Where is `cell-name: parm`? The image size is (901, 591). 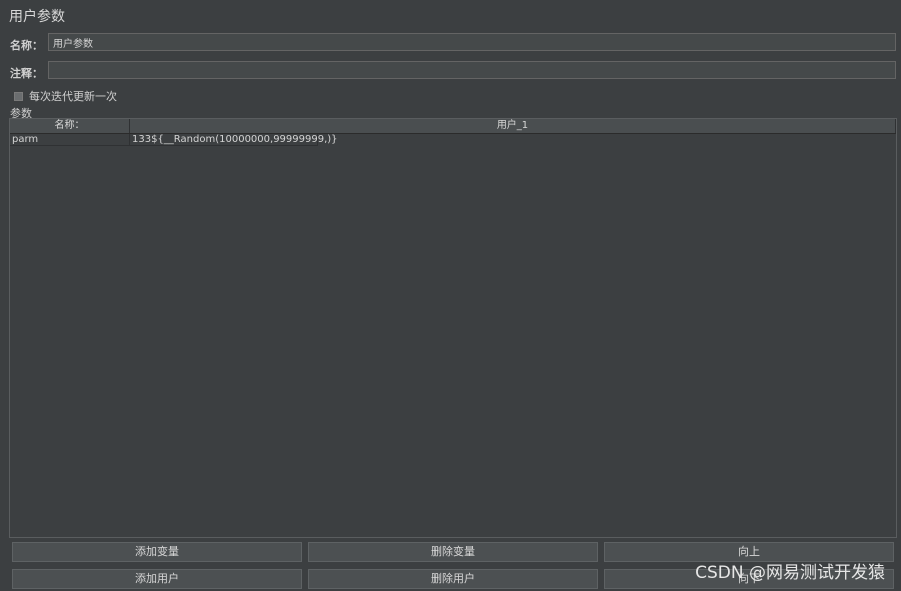
cell-name: parm is located at coordinates (70, 140).